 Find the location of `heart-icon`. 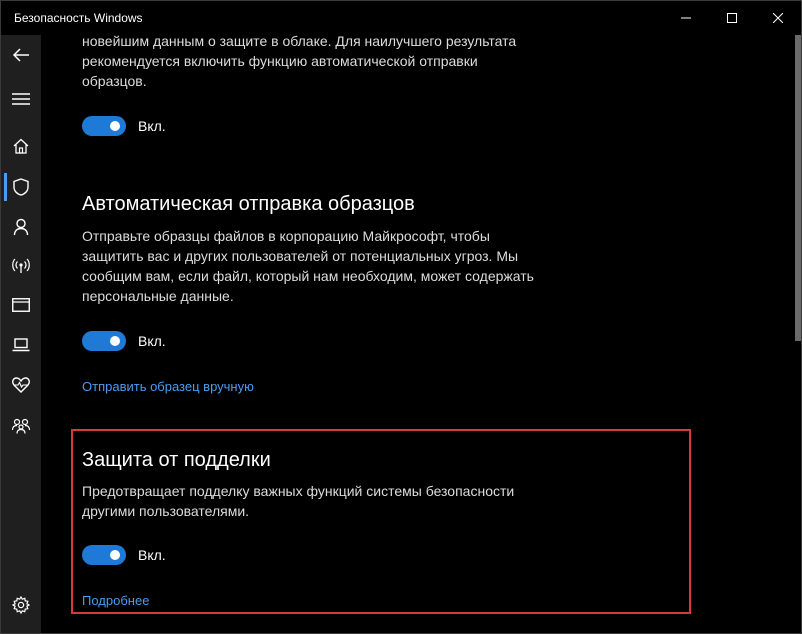

heart-icon is located at coordinates (21, 385).